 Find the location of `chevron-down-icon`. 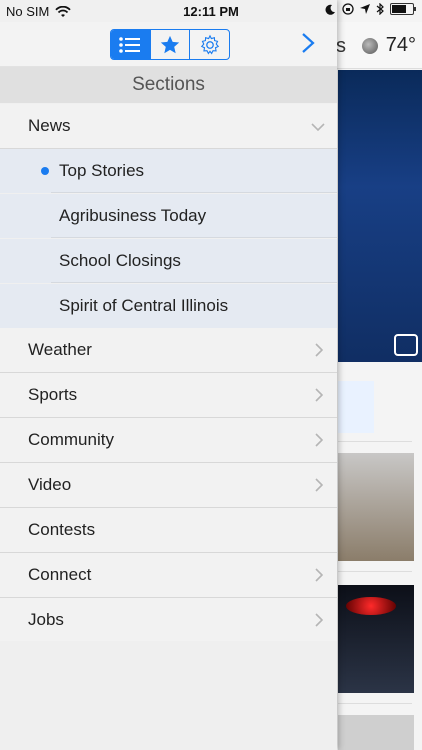

chevron-down-icon is located at coordinates (318, 127).